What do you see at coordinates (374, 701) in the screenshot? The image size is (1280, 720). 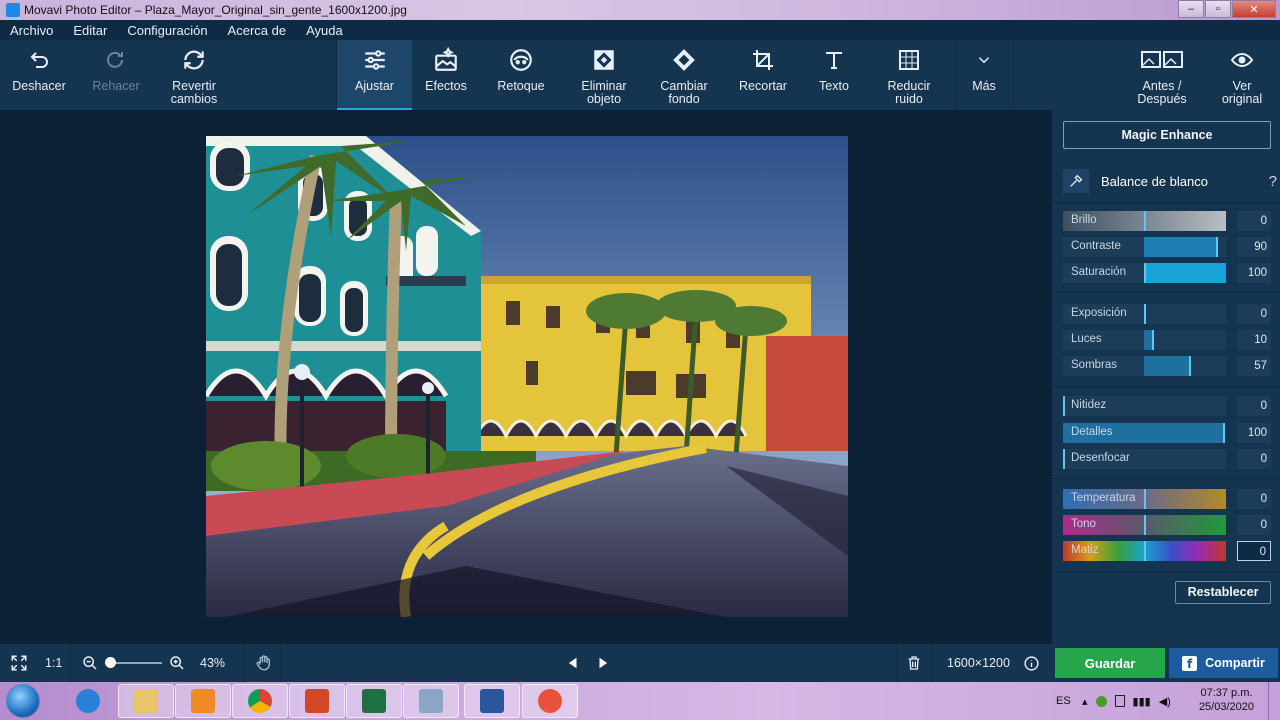 I see `taskbar-excel` at bounding box center [374, 701].